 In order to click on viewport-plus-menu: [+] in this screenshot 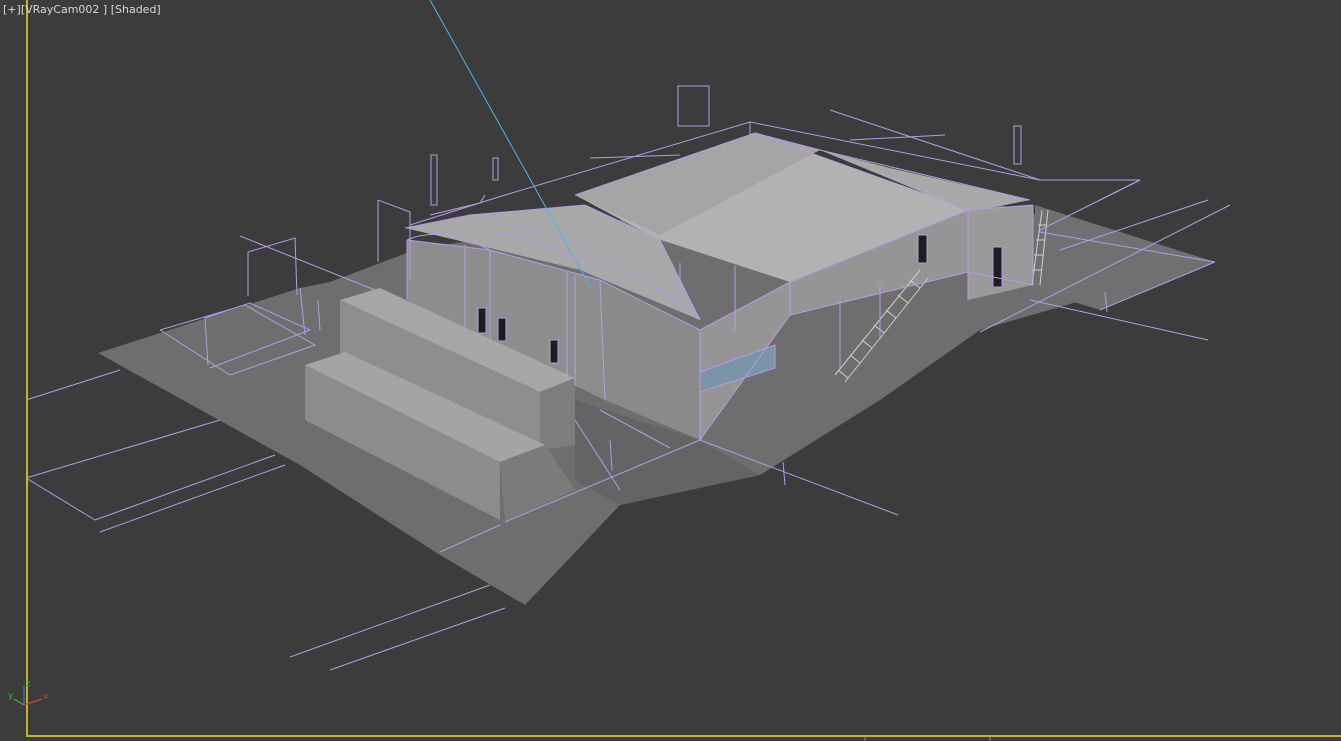, I will do `click(12, 9)`.